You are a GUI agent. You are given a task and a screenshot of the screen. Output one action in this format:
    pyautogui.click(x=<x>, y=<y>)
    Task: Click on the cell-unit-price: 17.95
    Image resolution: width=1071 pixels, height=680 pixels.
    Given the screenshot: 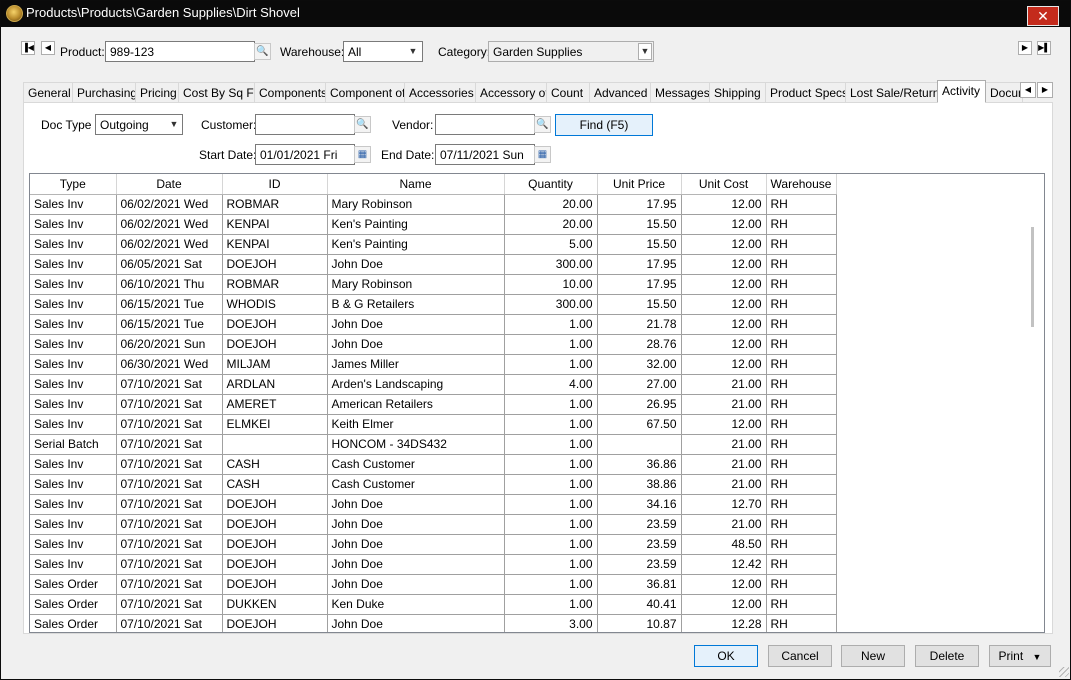 What is the action you would take?
    pyautogui.click(x=639, y=284)
    